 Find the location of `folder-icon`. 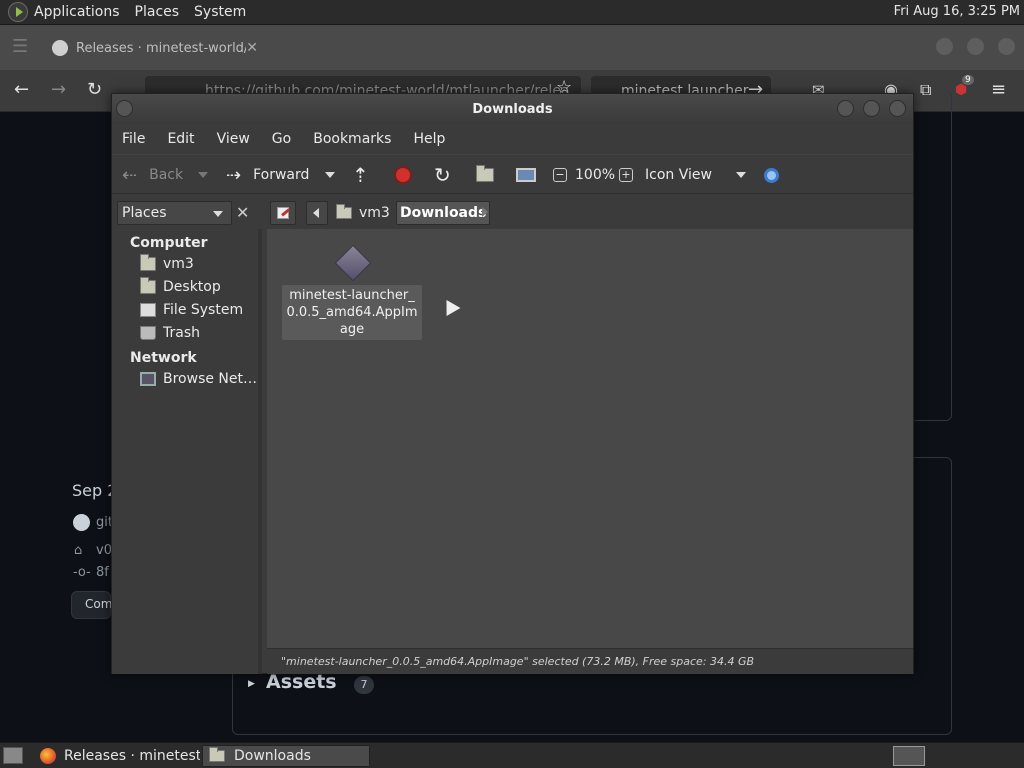

folder-icon is located at coordinates (217, 754).